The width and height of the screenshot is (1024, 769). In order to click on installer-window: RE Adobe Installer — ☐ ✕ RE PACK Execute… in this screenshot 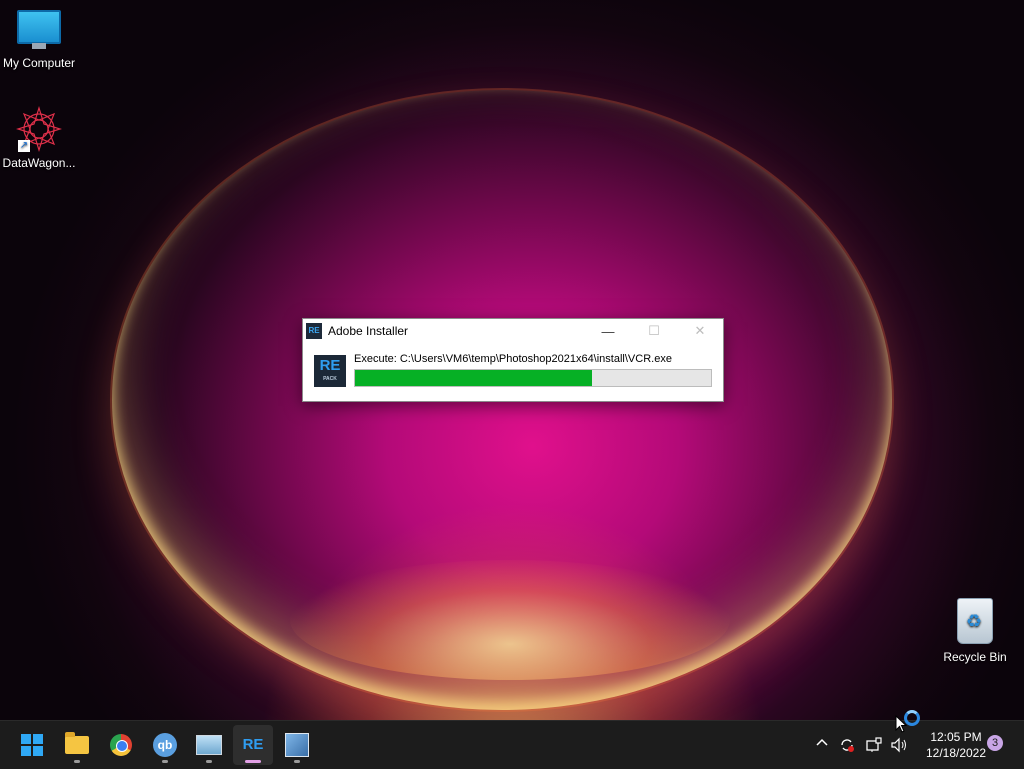, I will do `click(513, 360)`.